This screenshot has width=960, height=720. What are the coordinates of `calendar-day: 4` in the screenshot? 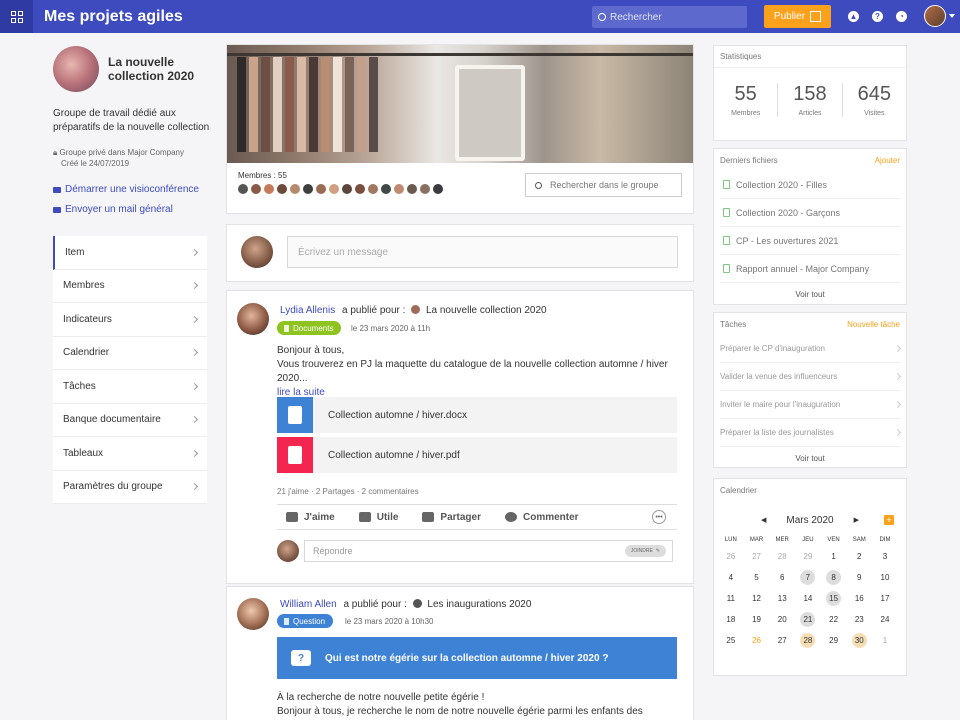 It's located at (731, 579).